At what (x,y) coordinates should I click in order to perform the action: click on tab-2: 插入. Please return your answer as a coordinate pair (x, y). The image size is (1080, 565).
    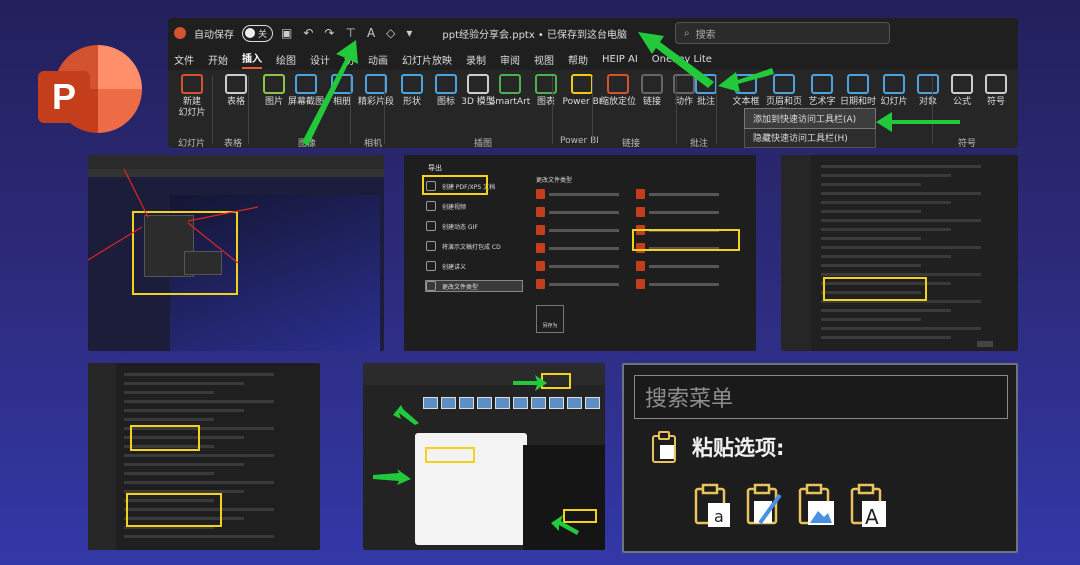
    Looking at the image, I should click on (252, 59).